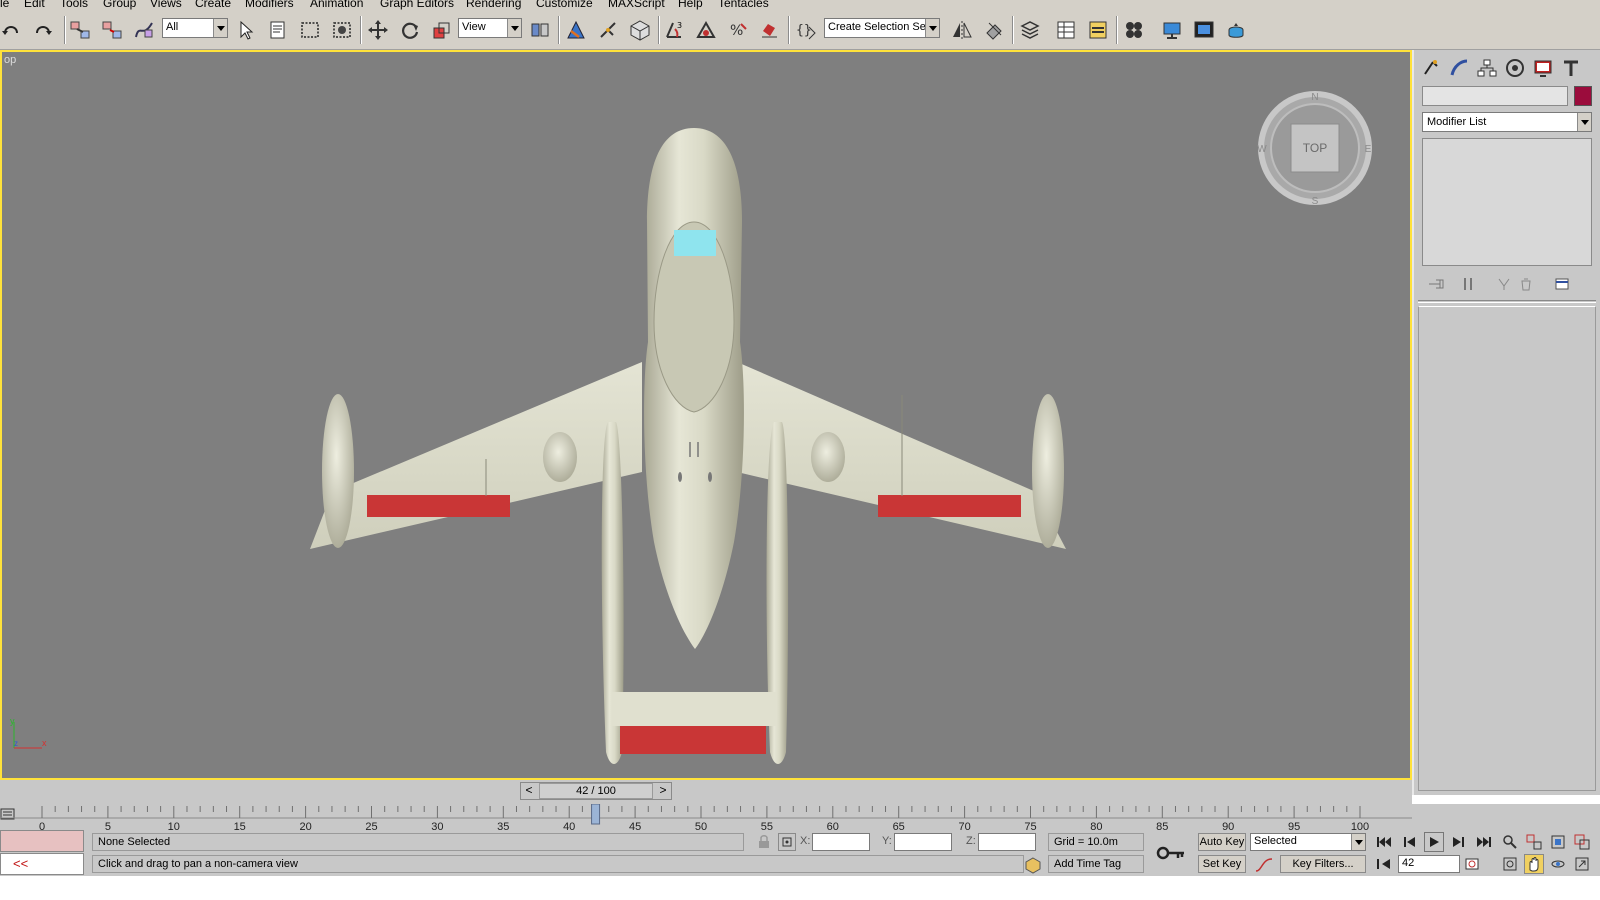  Describe the element at coordinates (1431, 68) in the screenshot. I see `create-tab-icon` at that location.